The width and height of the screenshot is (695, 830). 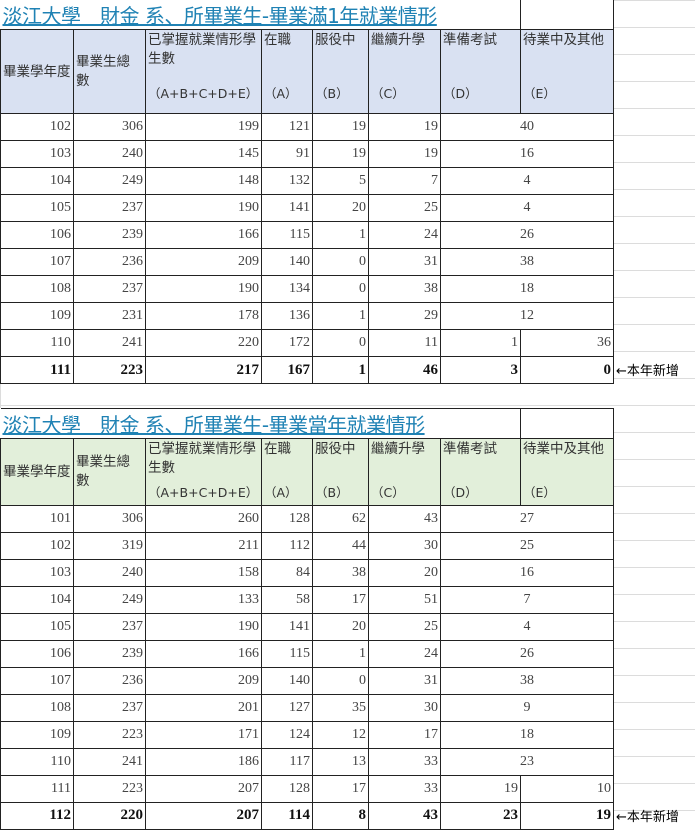 I want to click on cell-further-study: 33, so click(x=404, y=788).